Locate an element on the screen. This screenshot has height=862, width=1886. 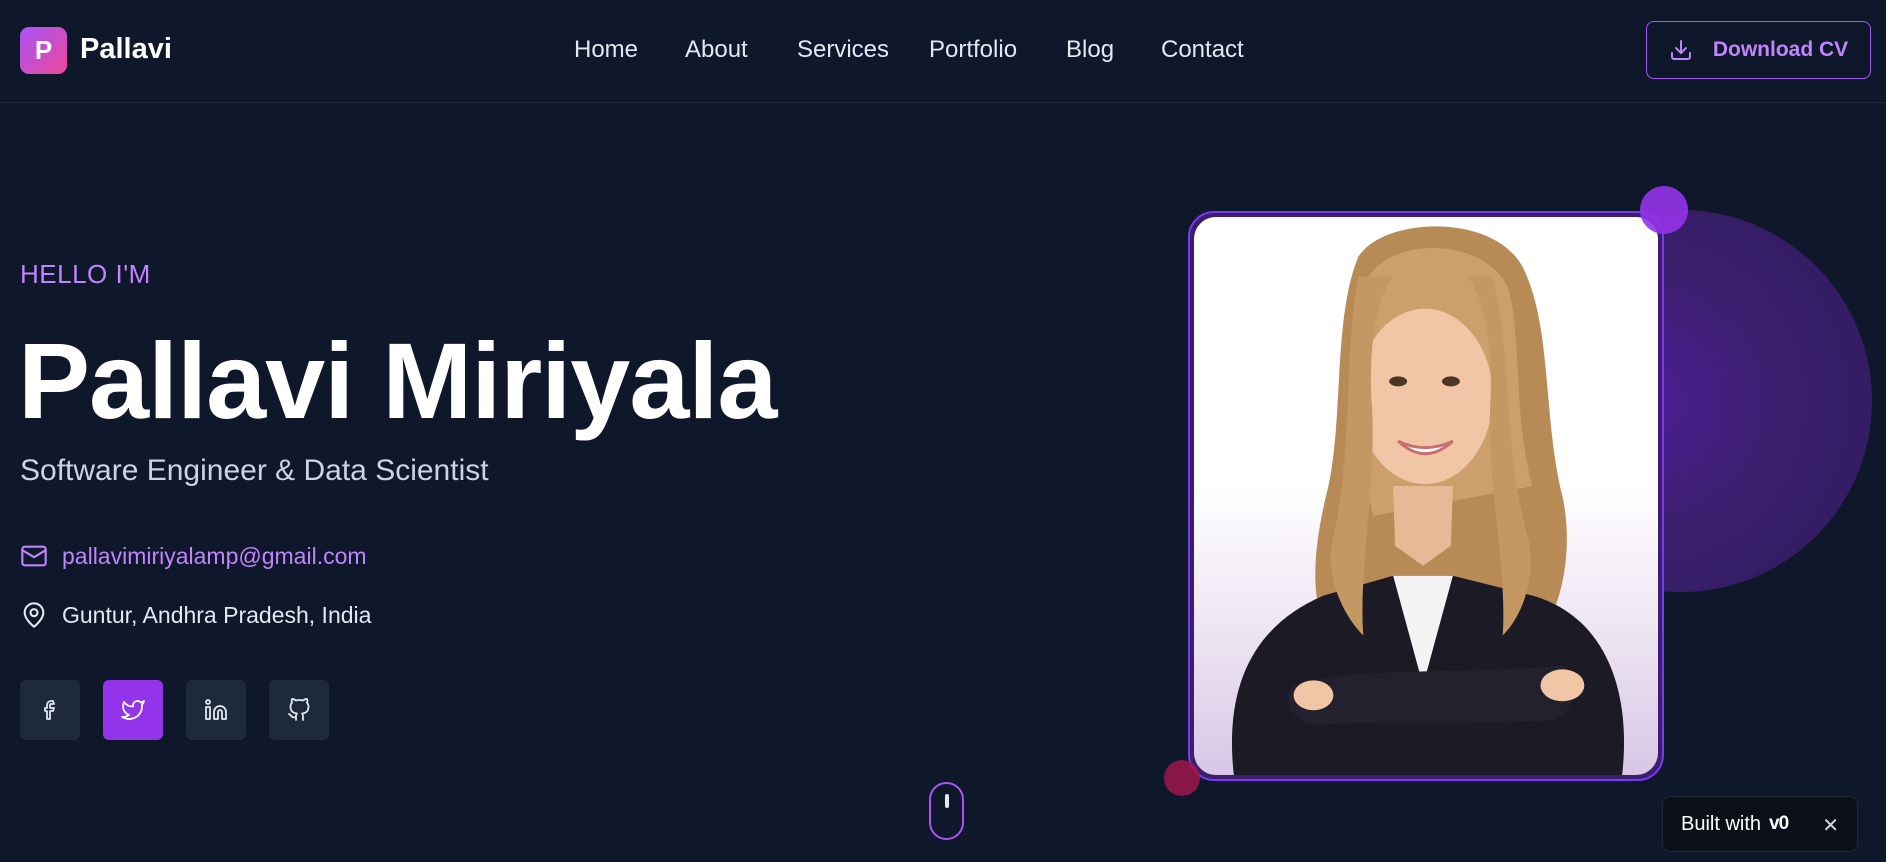
nav-contact: Contact is located at coordinates (1202, 50).